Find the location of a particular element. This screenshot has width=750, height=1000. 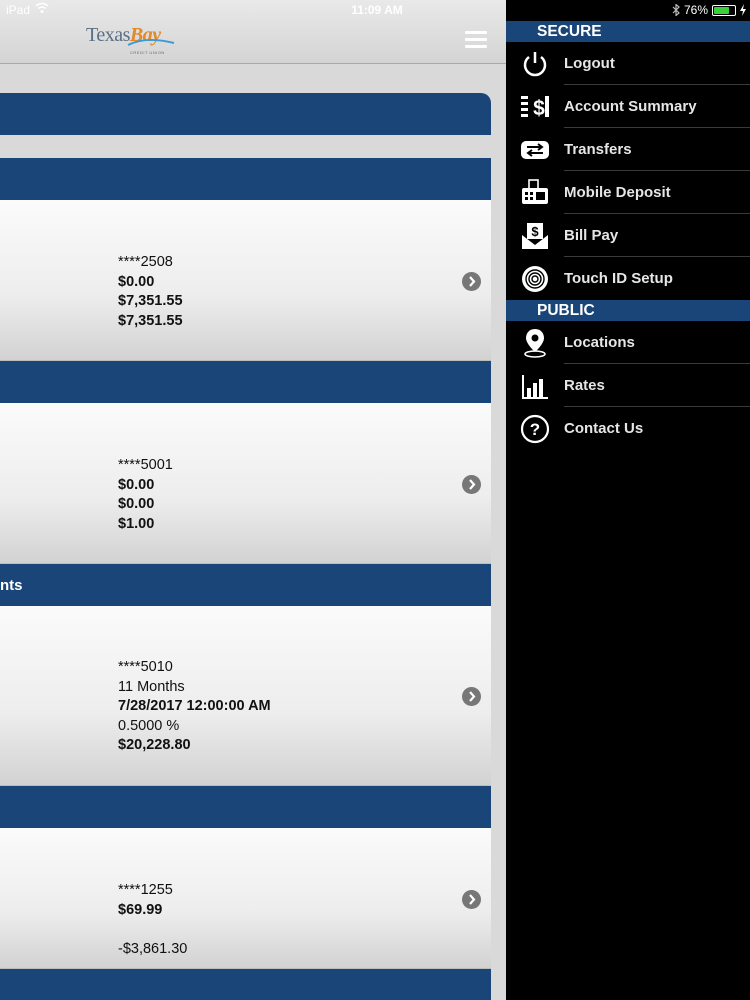

account-number: ****1255 is located at coordinates (145, 890).